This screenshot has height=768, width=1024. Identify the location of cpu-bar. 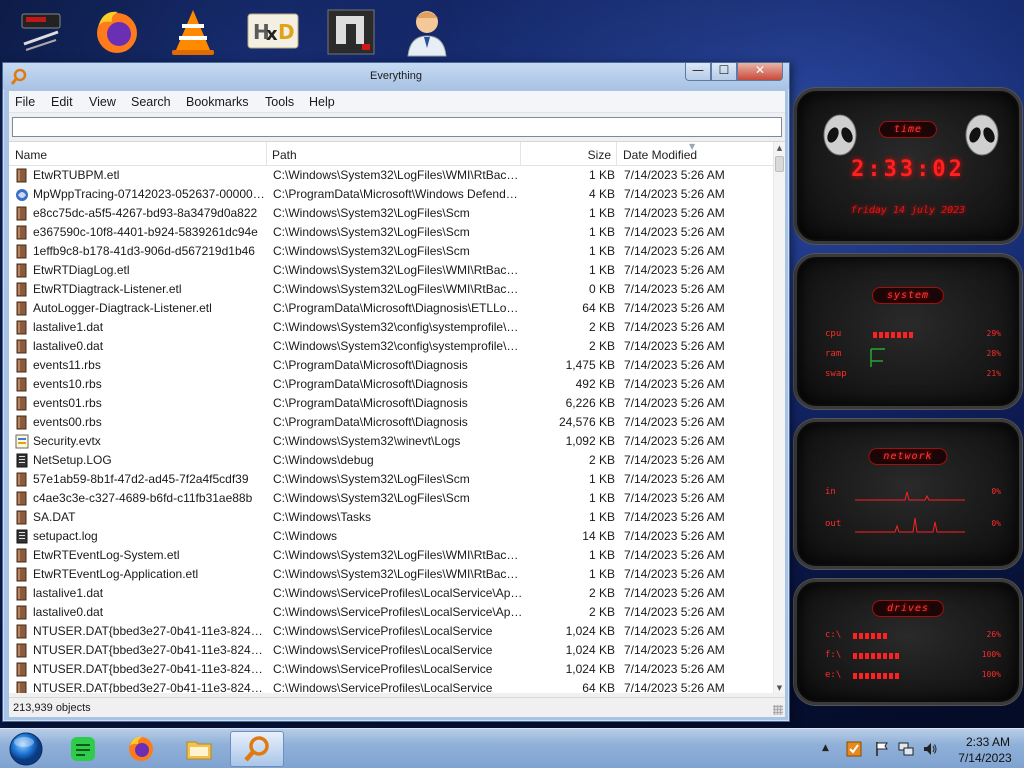
(893, 335).